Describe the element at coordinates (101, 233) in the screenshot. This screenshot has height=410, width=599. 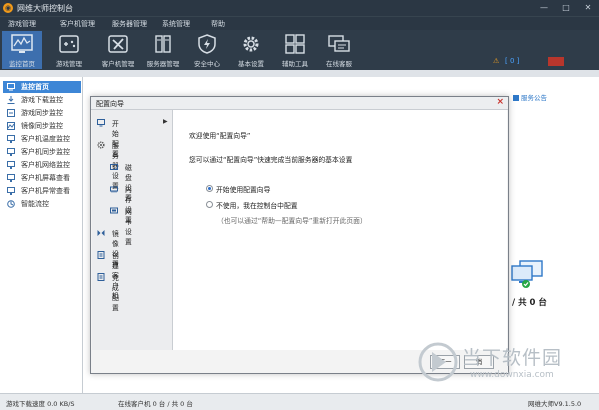
I see `mirror-icon` at that location.